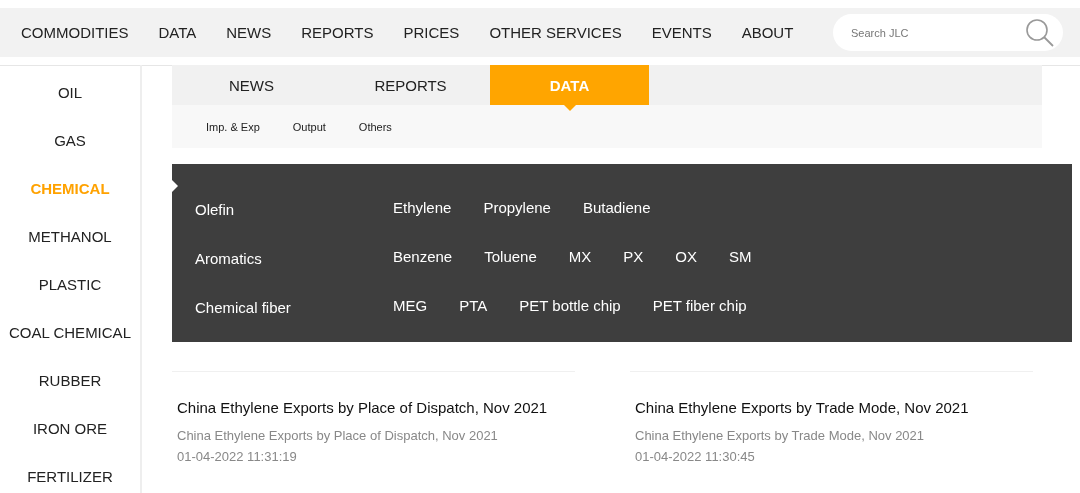 The width and height of the screenshot is (1080, 493). I want to click on sidebar-item: IRON ORE, so click(70, 428).